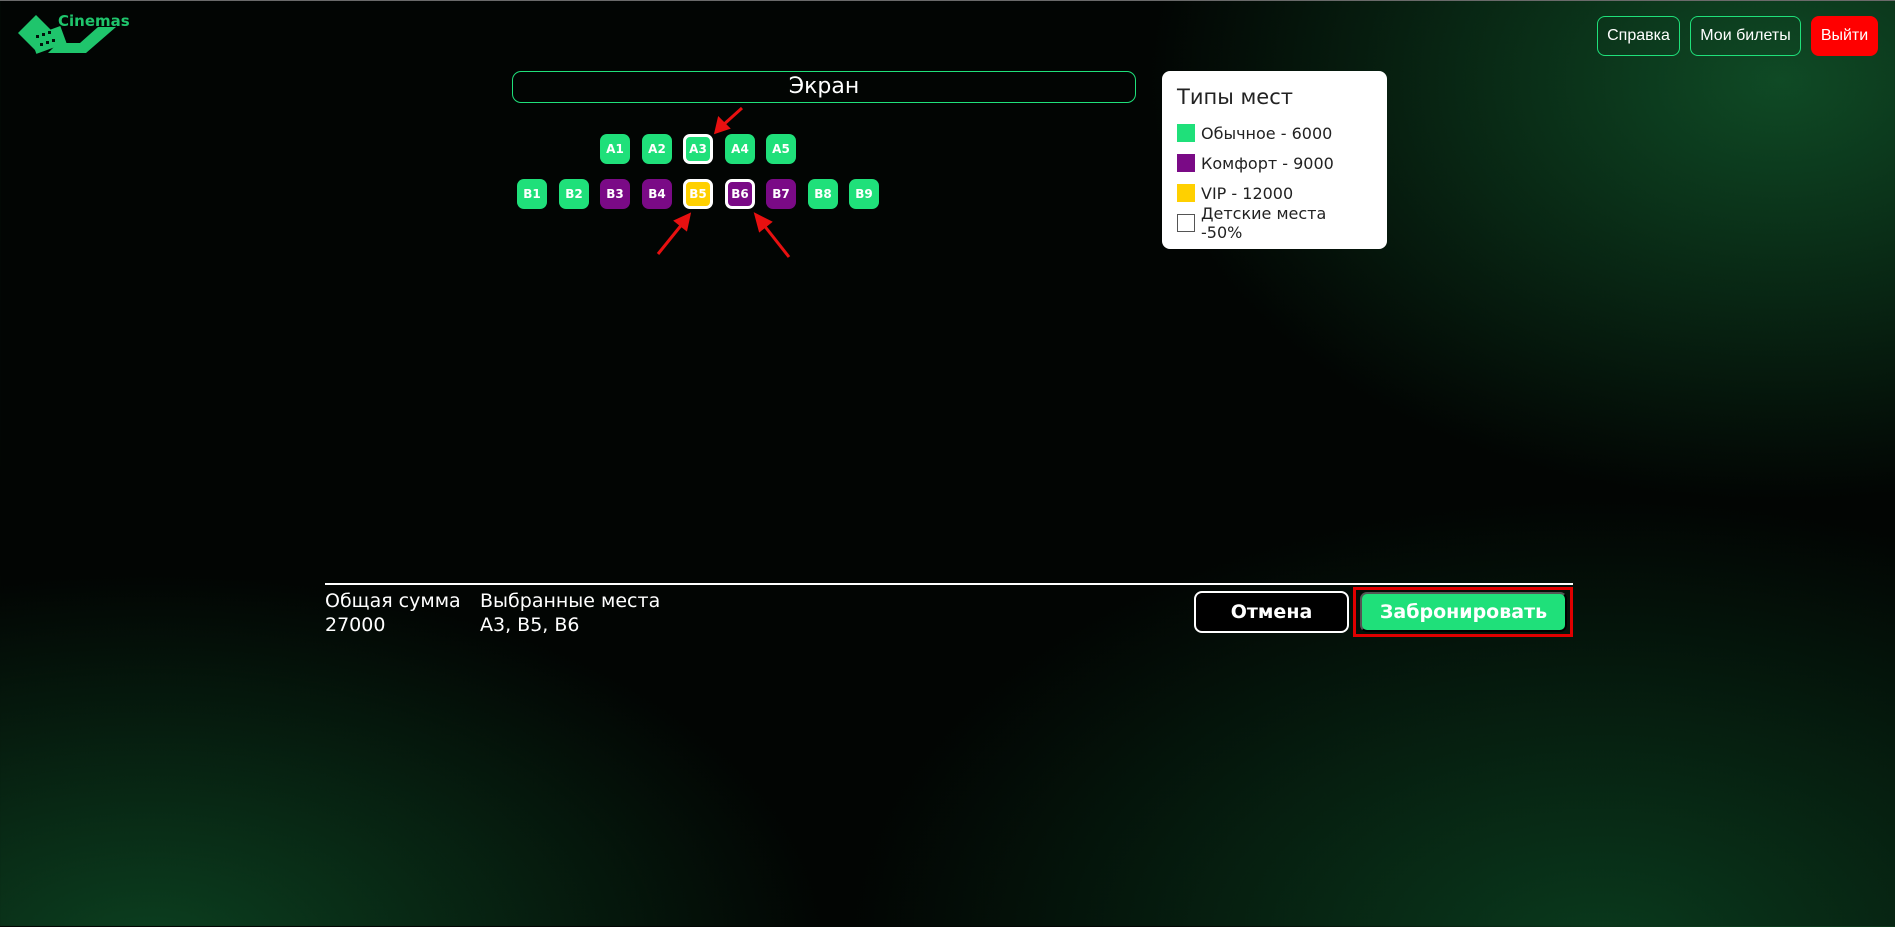 The height and width of the screenshot is (927, 1895). I want to click on seat: A2, so click(657, 149).